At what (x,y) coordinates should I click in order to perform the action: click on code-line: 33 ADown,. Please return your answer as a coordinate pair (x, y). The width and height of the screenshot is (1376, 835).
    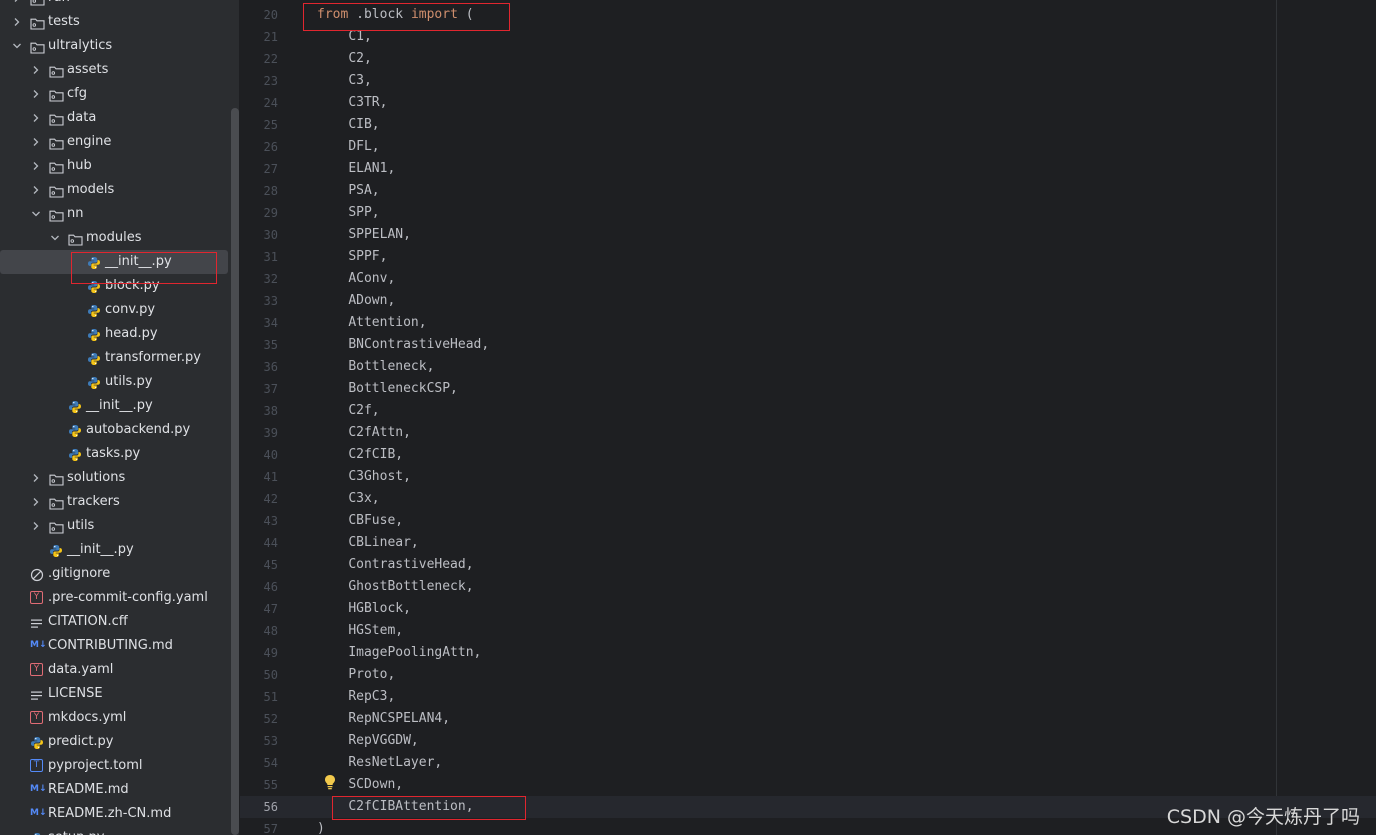
    Looking at the image, I should click on (808, 301).